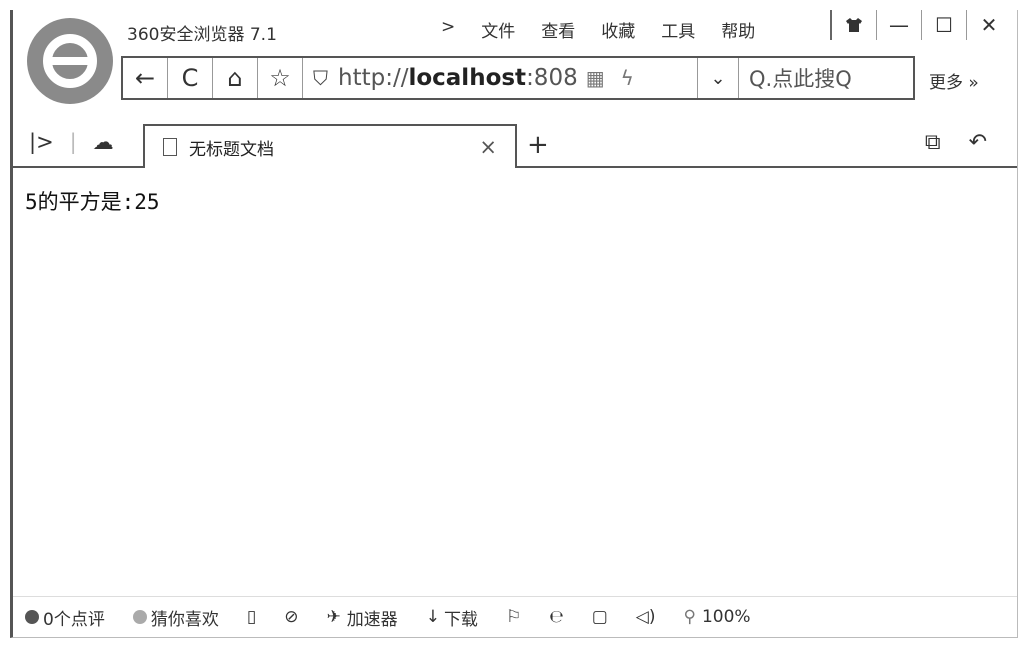  Describe the element at coordinates (738, 29) in the screenshot. I see `menu-help: 帮助` at that location.